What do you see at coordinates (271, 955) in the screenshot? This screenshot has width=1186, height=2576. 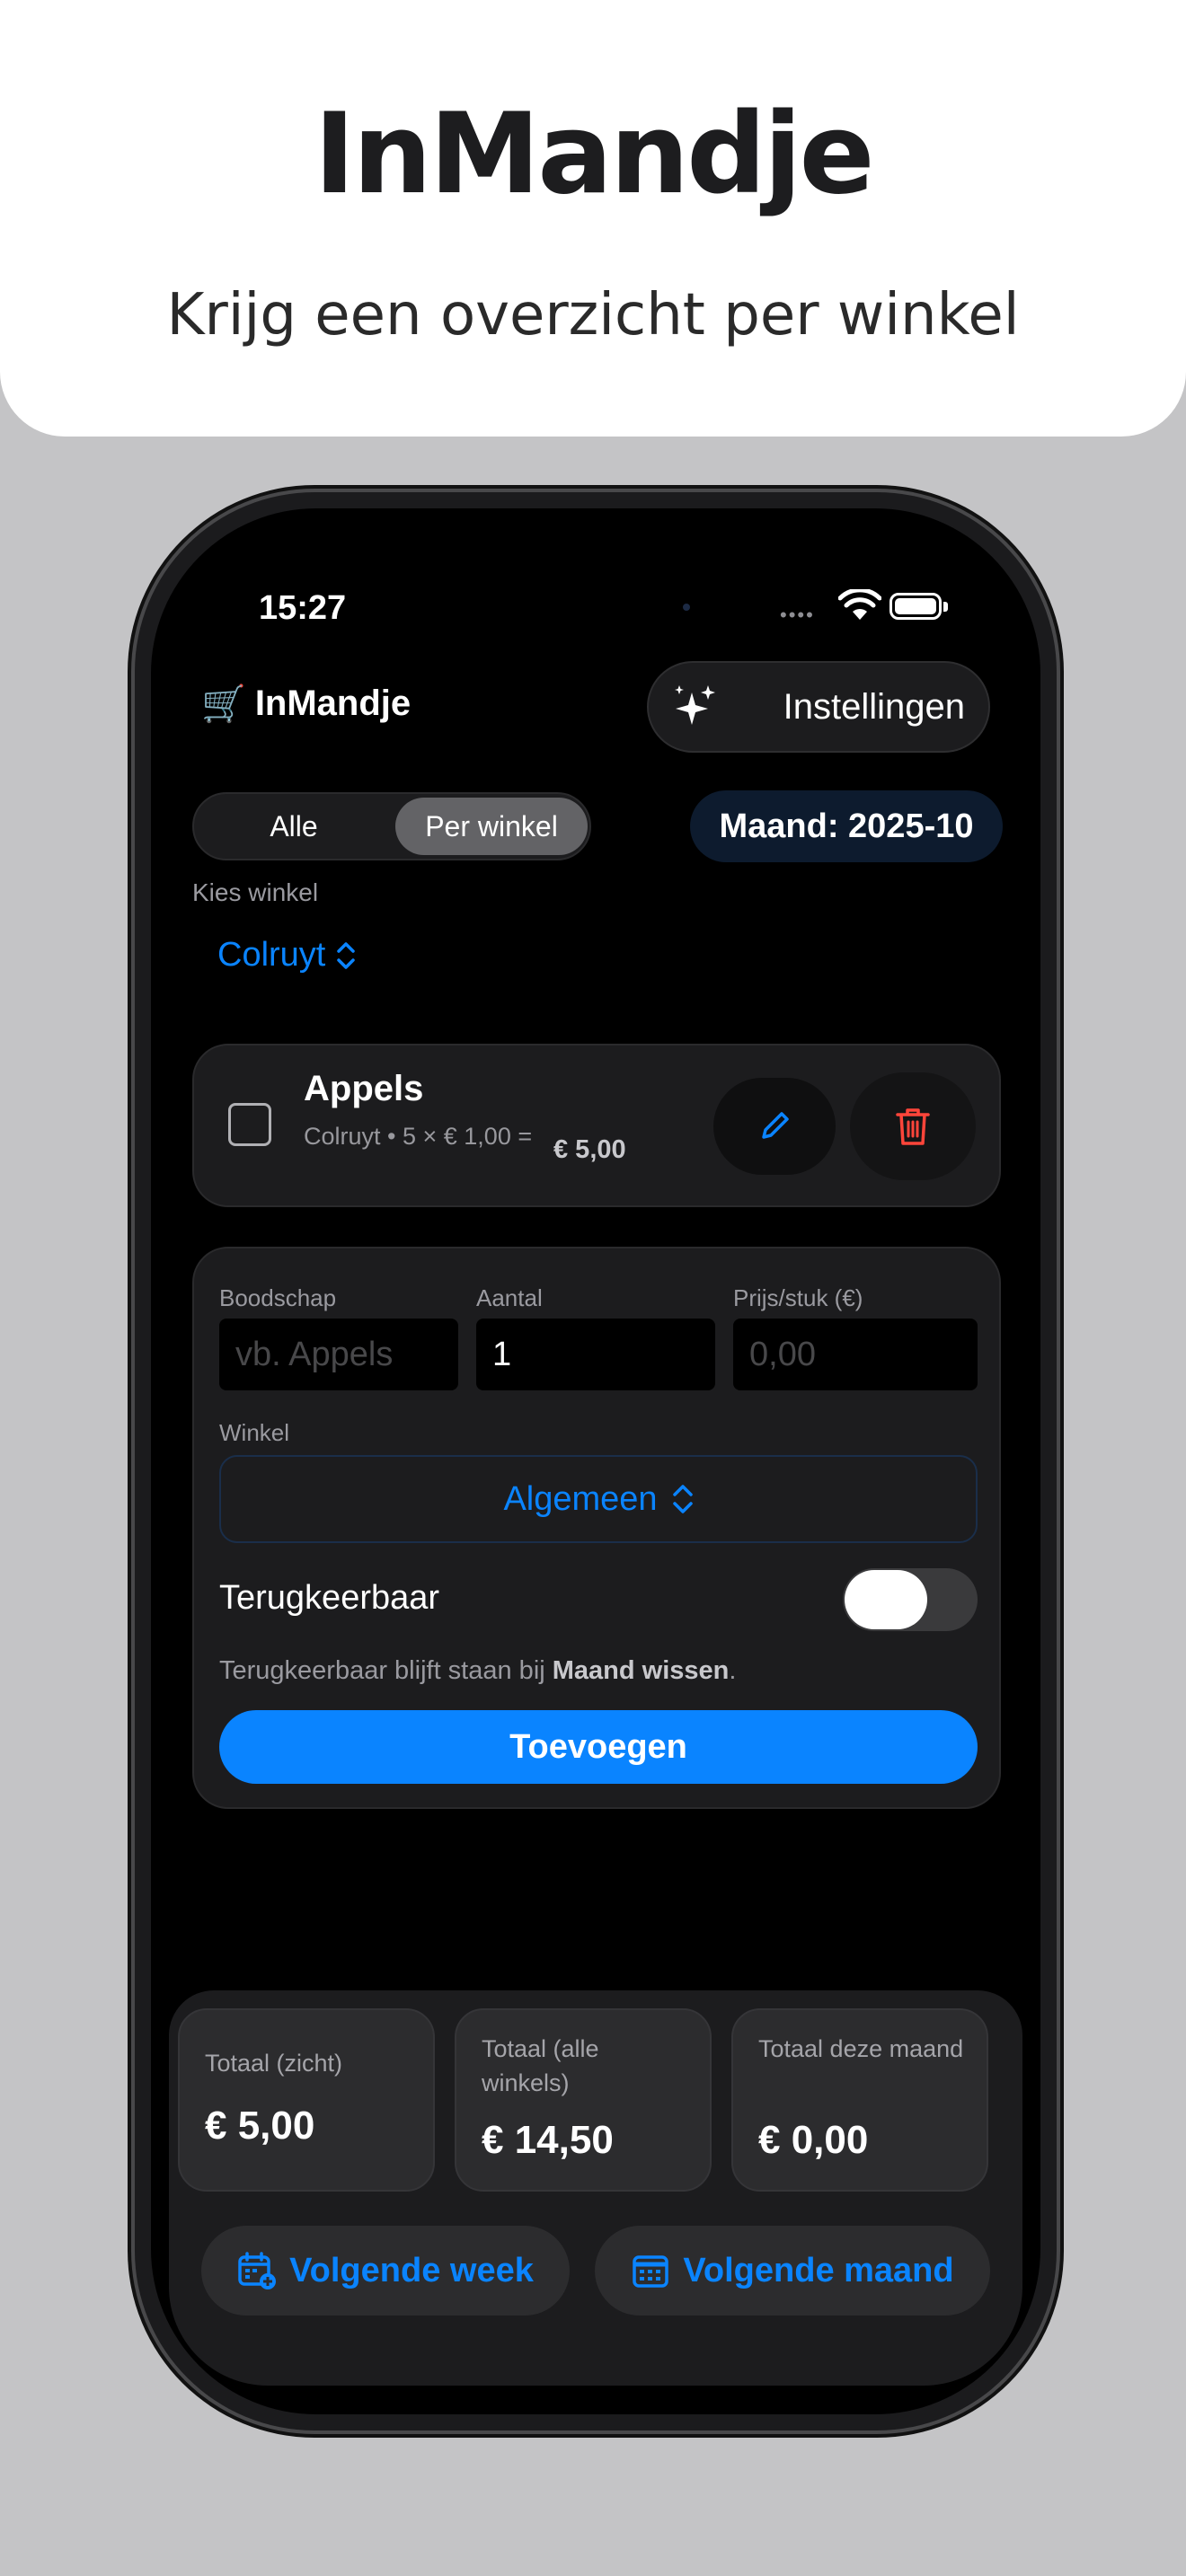 I see `store-picker-value: Colruyt` at bounding box center [271, 955].